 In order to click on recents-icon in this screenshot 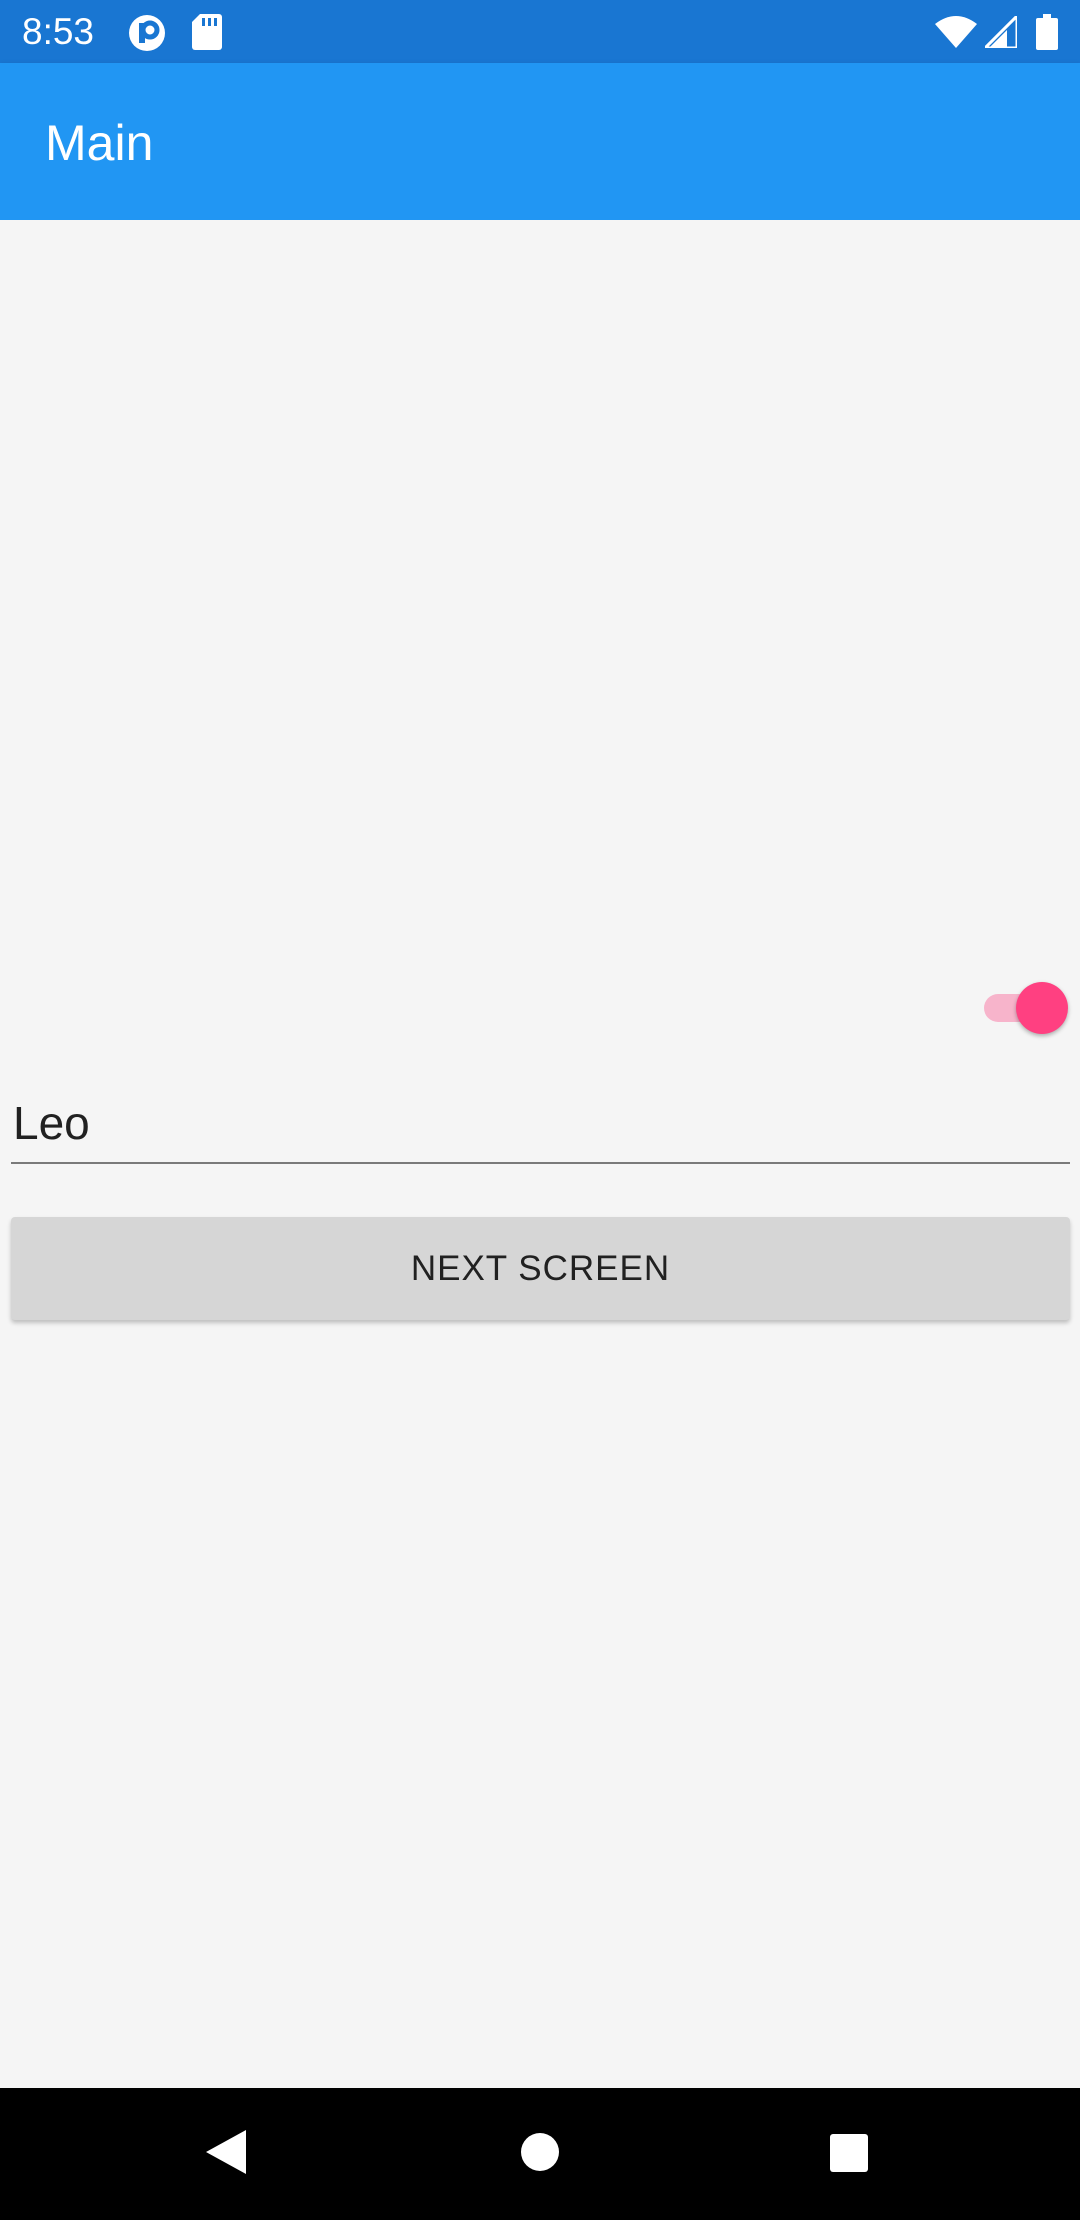, I will do `click(849, 2153)`.